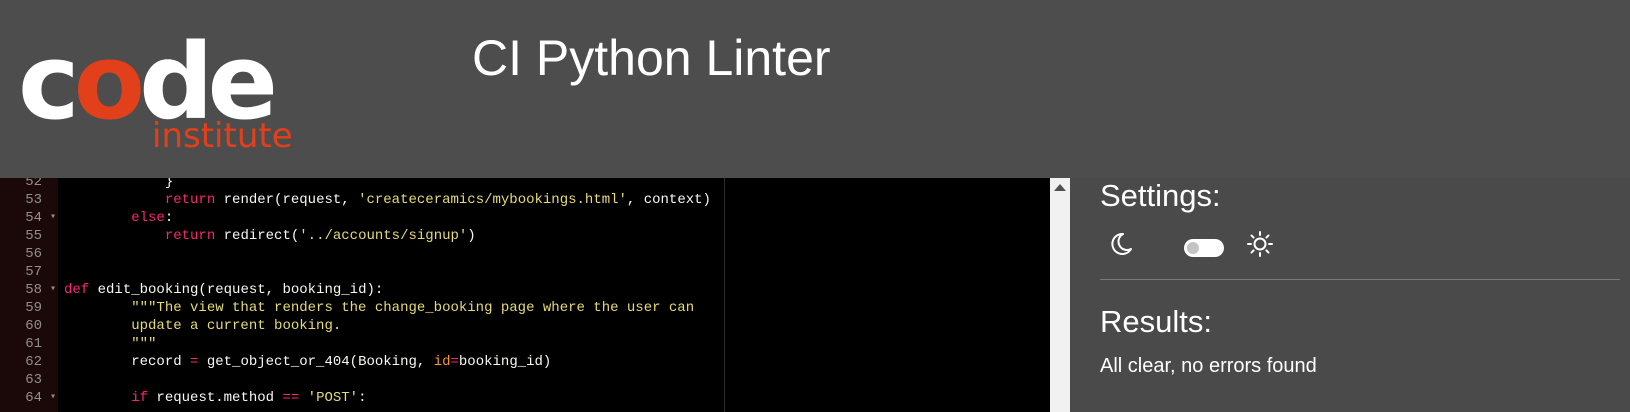 The image size is (1630, 412). Describe the element at coordinates (651, 58) in the screenshot. I see `page-title: CI Python Linter` at that location.